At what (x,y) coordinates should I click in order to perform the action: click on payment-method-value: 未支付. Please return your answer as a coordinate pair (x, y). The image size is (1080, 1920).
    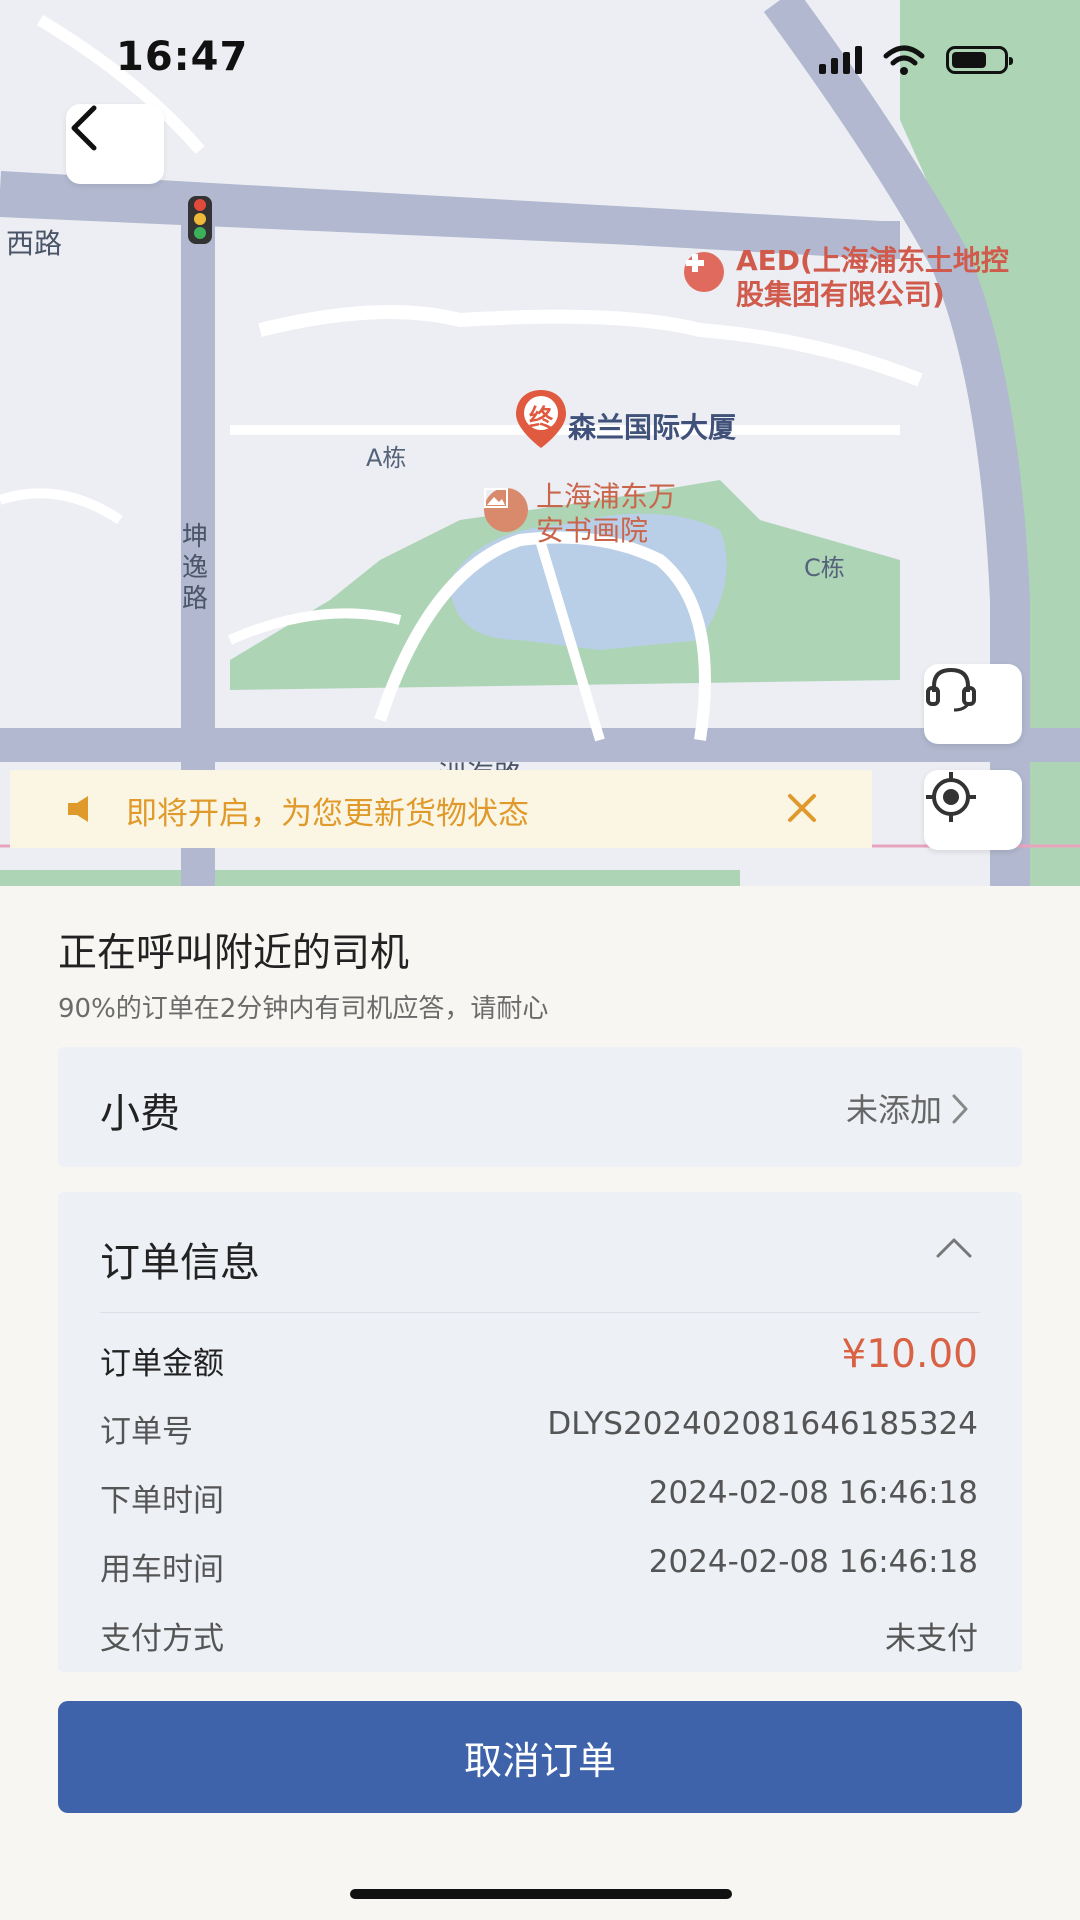
    Looking at the image, I should click on (931, 1639).